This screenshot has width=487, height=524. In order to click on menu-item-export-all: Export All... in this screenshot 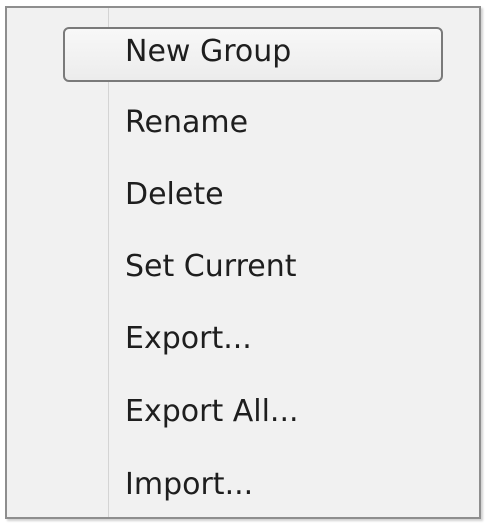, I will do `click(243, 404)`.